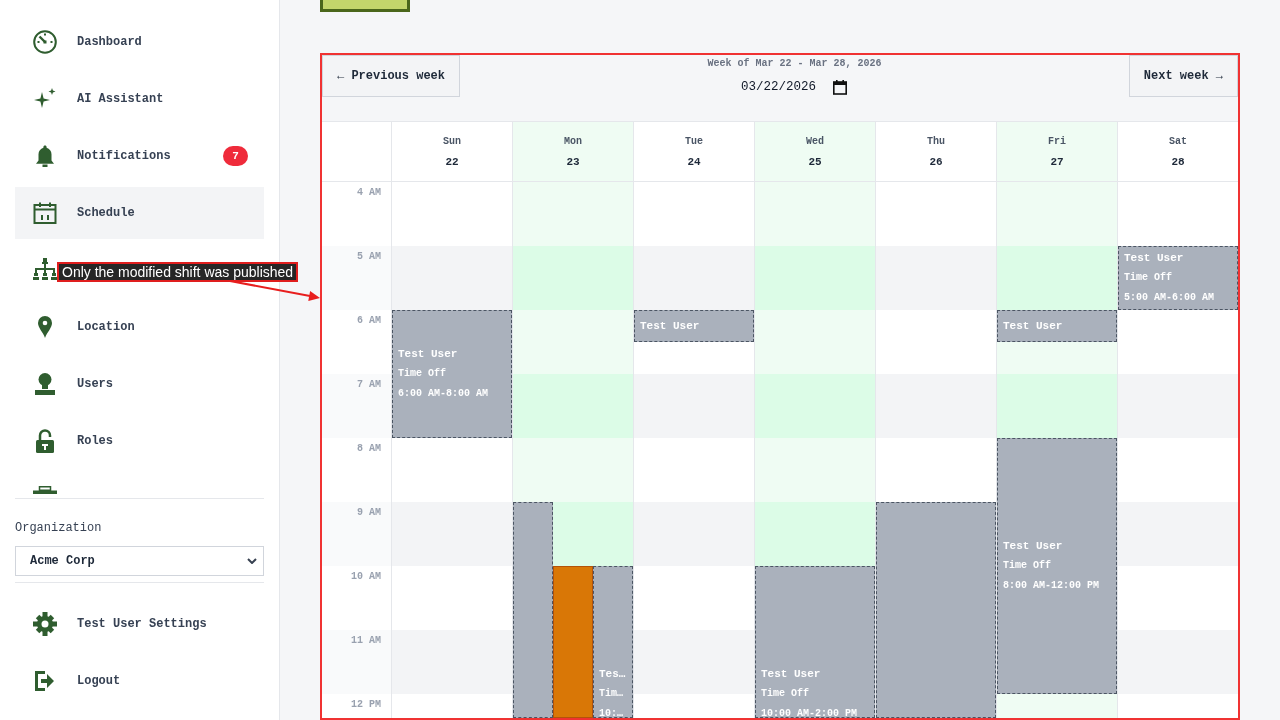 The width and height of the screenshot is (1280, 720). I want to click on day-name: Tue, so click(694, 141).